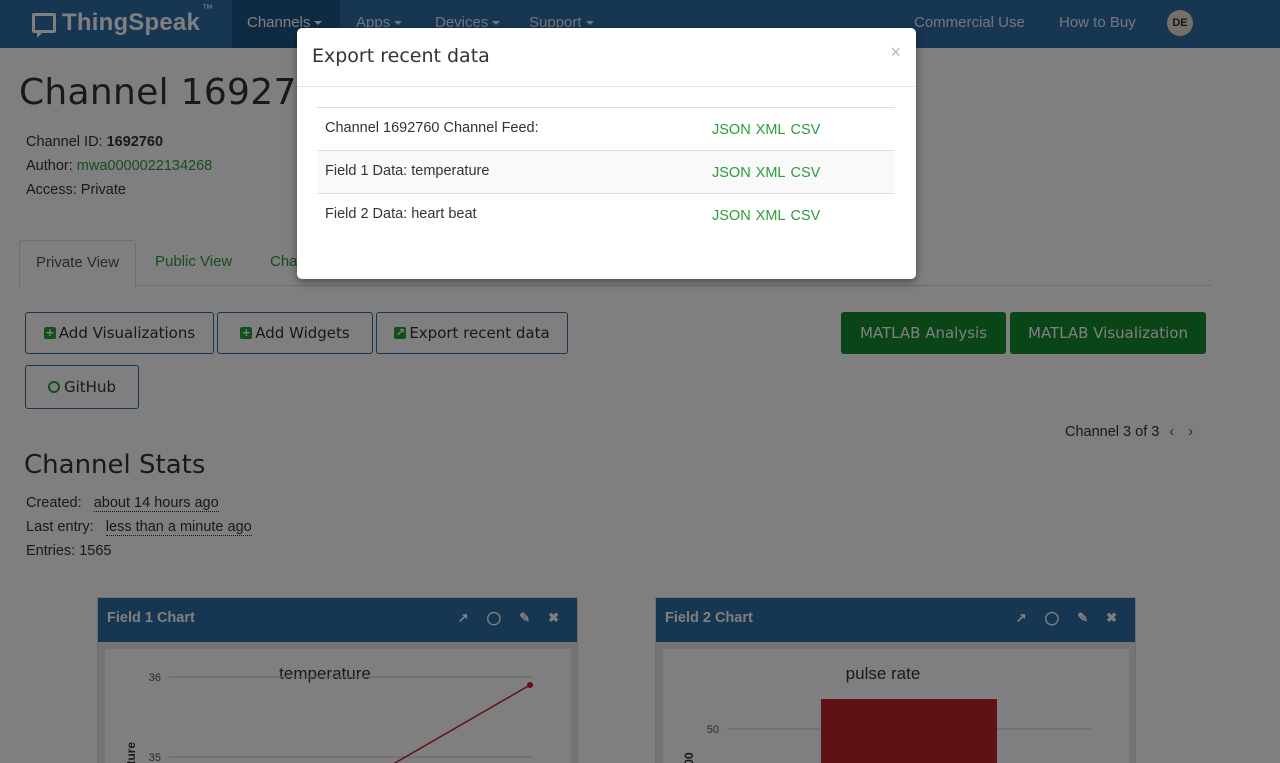  I want to click on export-row: Field 1 Data: temperature JSON XML CSV, so click(606, 172).